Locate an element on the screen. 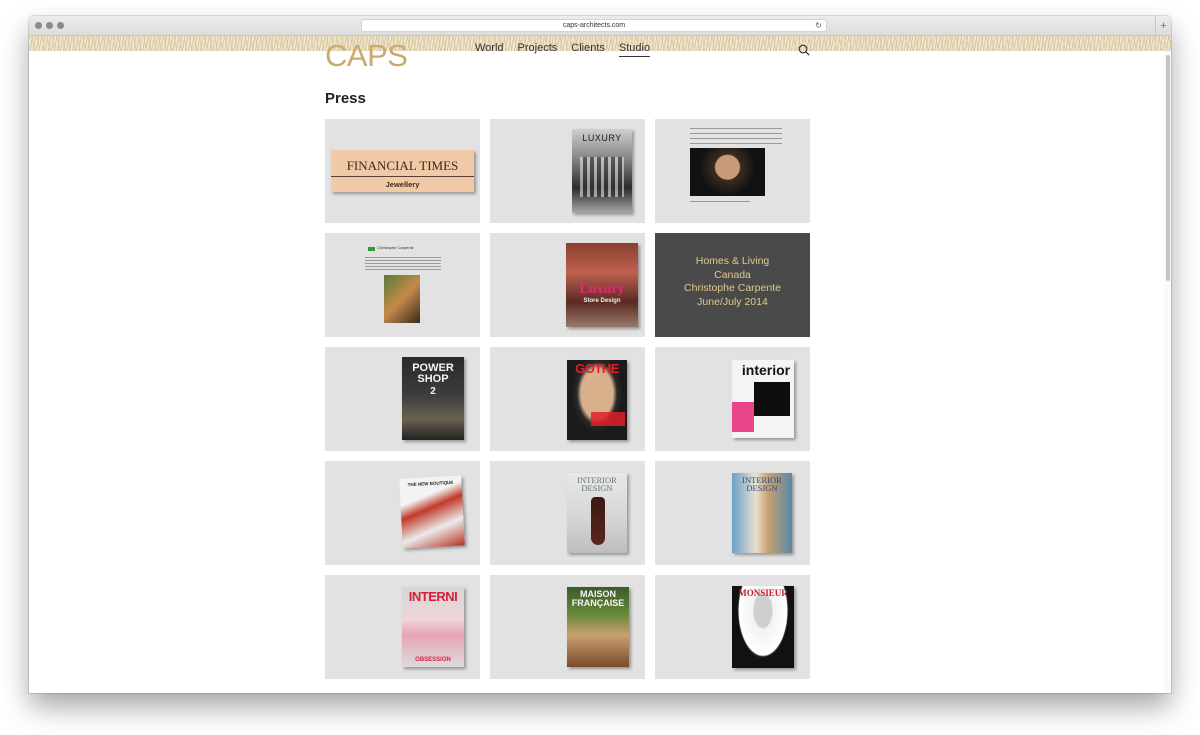  press-tile-interior-design-2: INTERIOR DESIGN is located at coordinates (732, 513).